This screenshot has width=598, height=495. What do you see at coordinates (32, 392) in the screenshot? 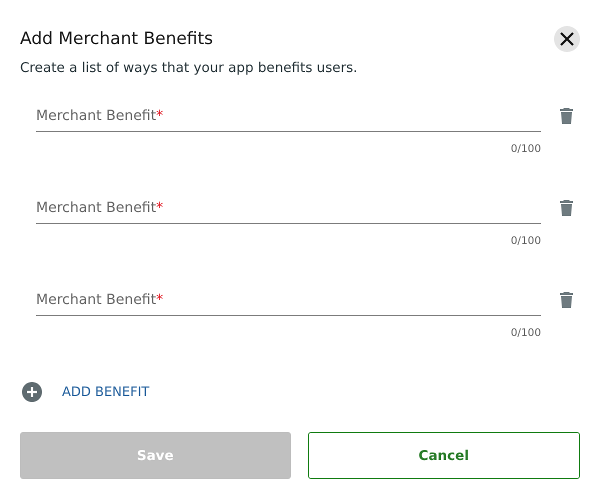
I see `plus-circle-icon` at bounding box center [32, 392].